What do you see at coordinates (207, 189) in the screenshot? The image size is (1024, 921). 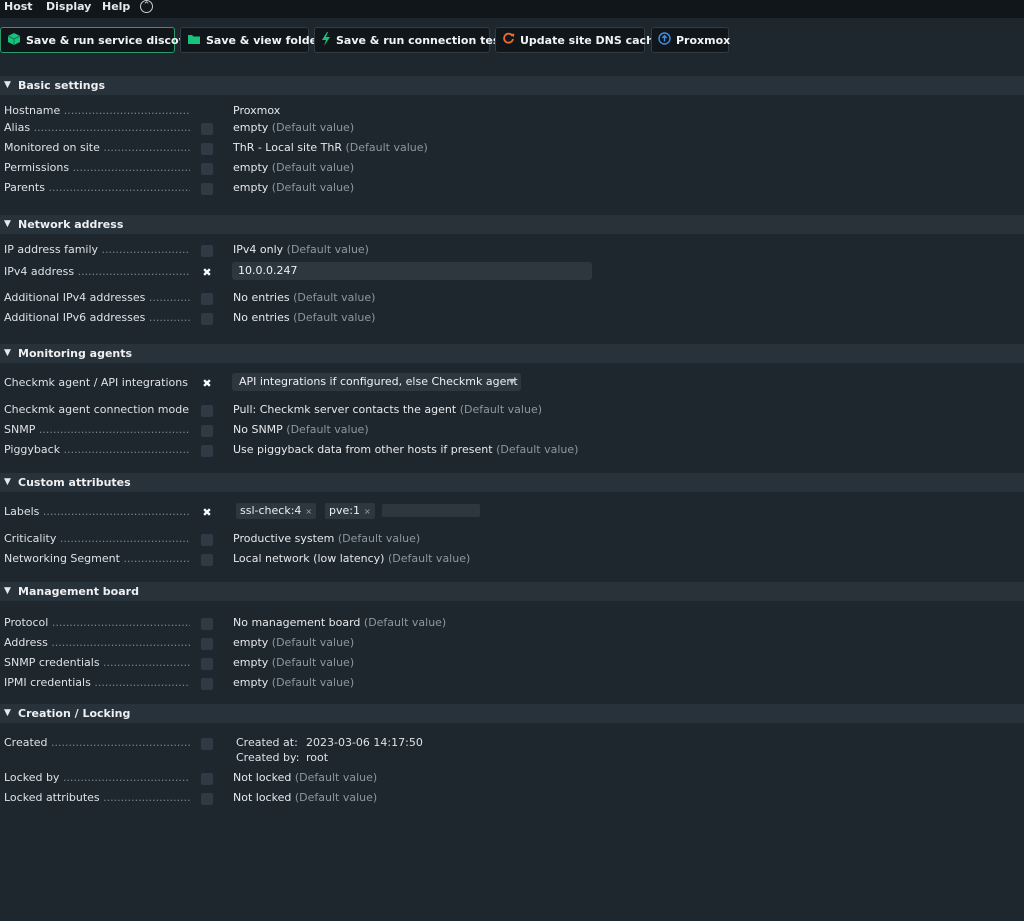 I see `parents-checkbox` at bounding box center [207, 189].